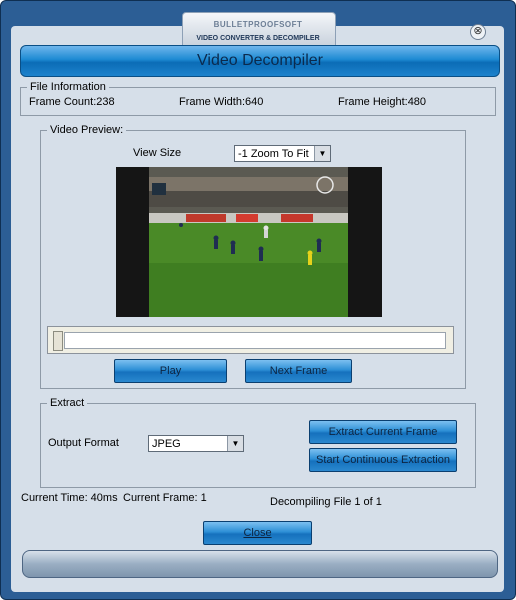 The height and width of the screenshot is (600, 516). Describe the element at coordinates (83, 443) in the screenshot. I see `output-format-label: Output Format` at that location.